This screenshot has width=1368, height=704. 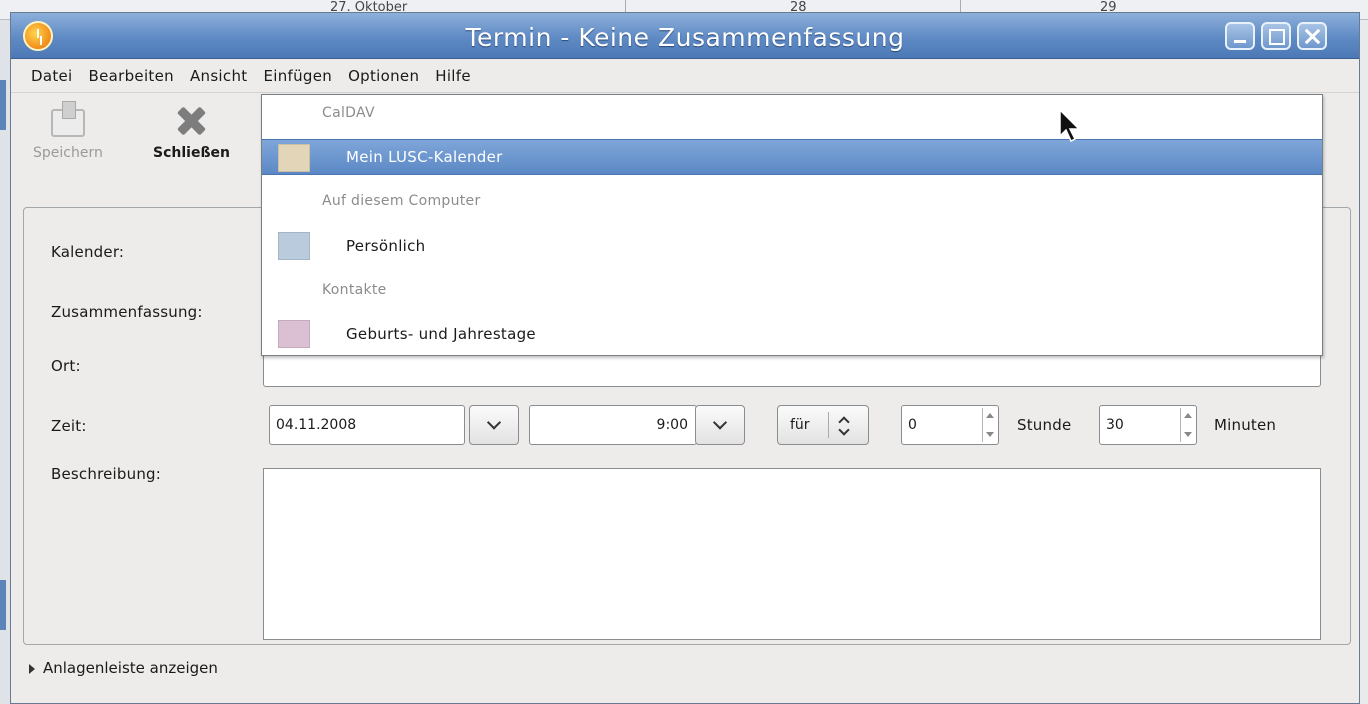 I want to click on time-label: Zeit:, so click(x=69, y=426).